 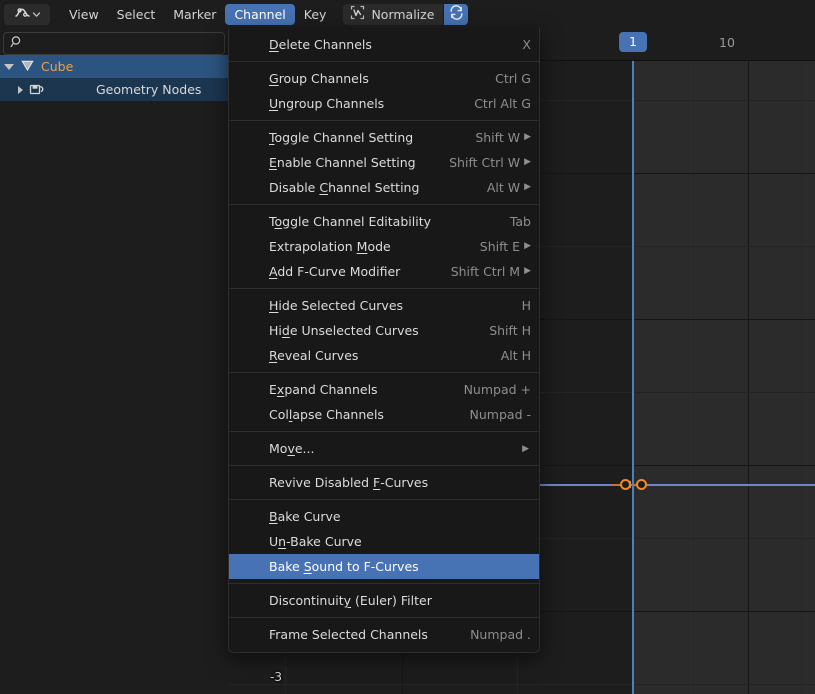 What do you see at coordinates (384, 162) in the screenshot?
I see `menu-item-enable-channel-setting: Enable Channel Setting Shift Ctrl W ▶` at bounding box center [384, 162].